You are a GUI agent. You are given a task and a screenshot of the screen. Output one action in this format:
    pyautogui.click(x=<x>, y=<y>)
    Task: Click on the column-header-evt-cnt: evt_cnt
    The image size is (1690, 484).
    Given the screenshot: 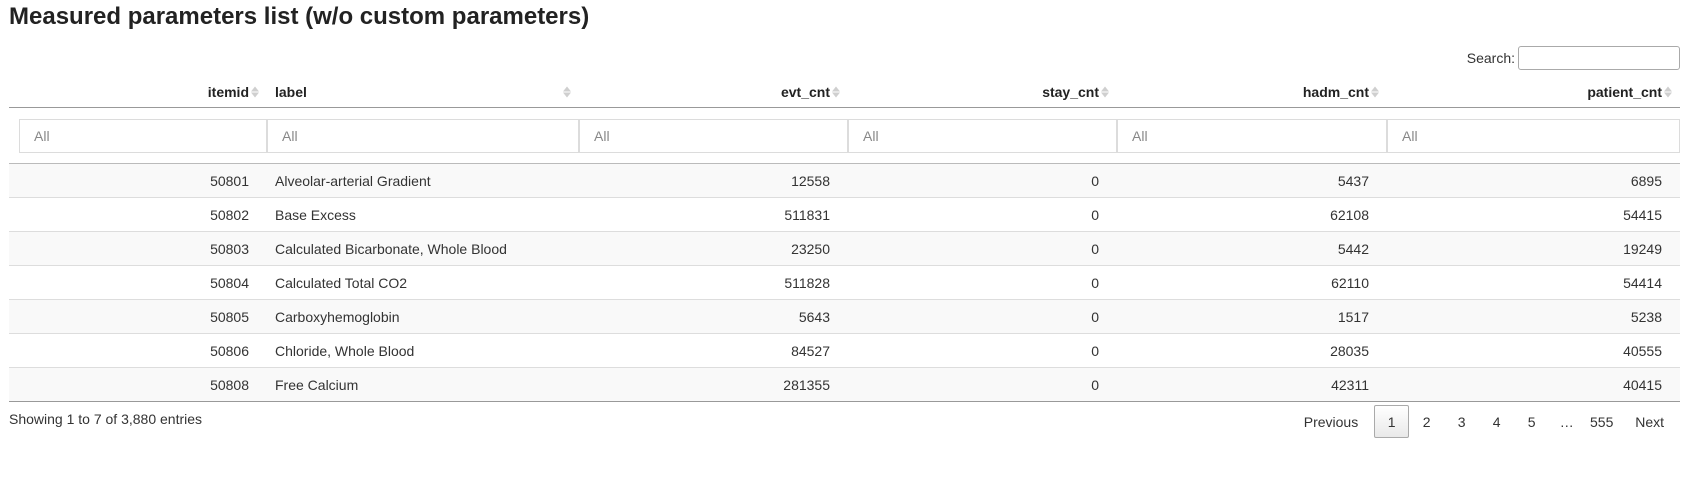 What is the action you would take?
    pyautogui.click(x=713, y=92)
    